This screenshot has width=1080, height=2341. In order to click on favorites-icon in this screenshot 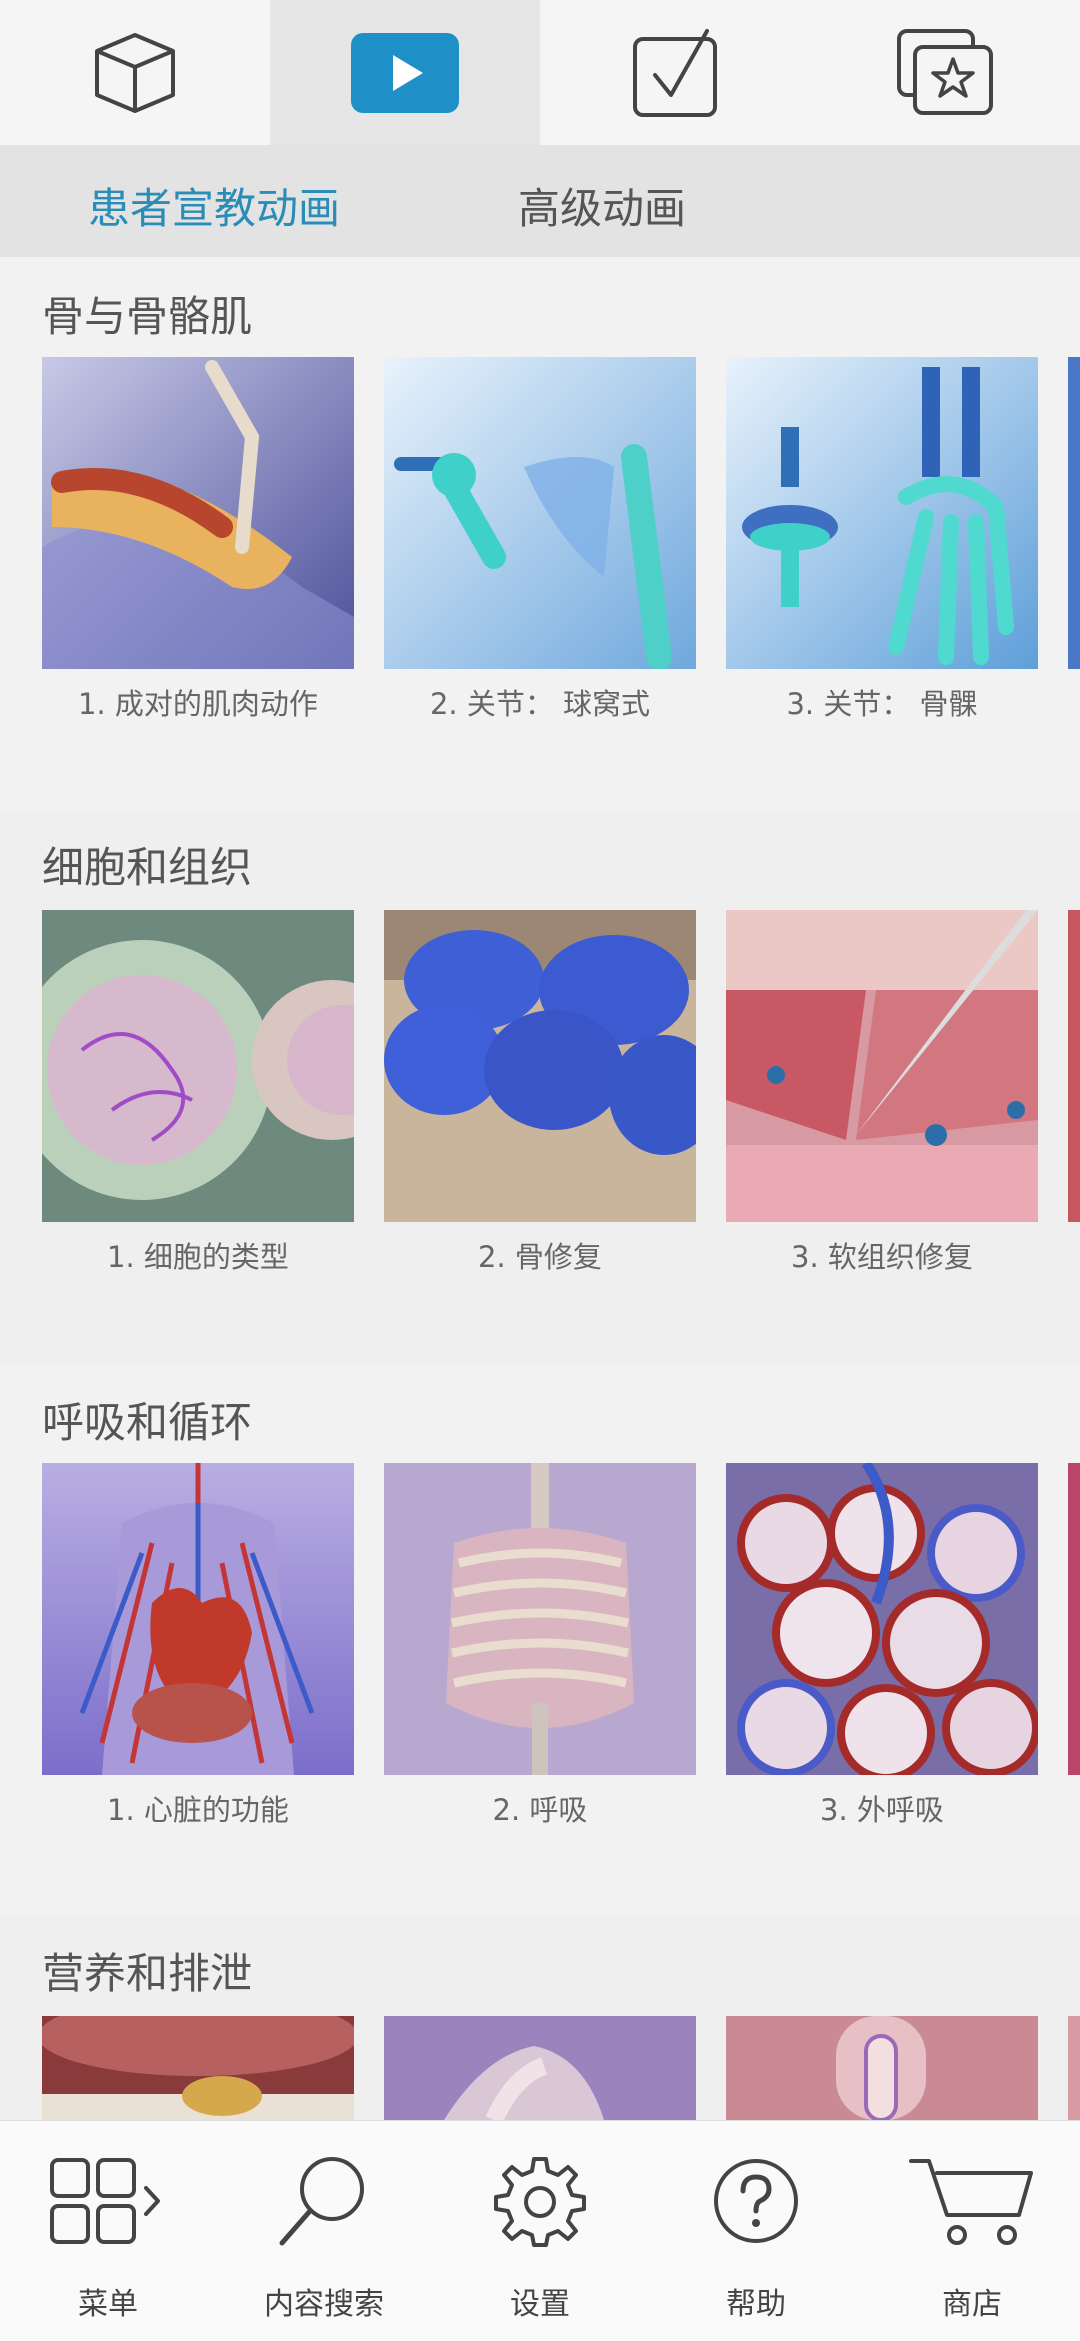, I will do `click(945, 71)`.